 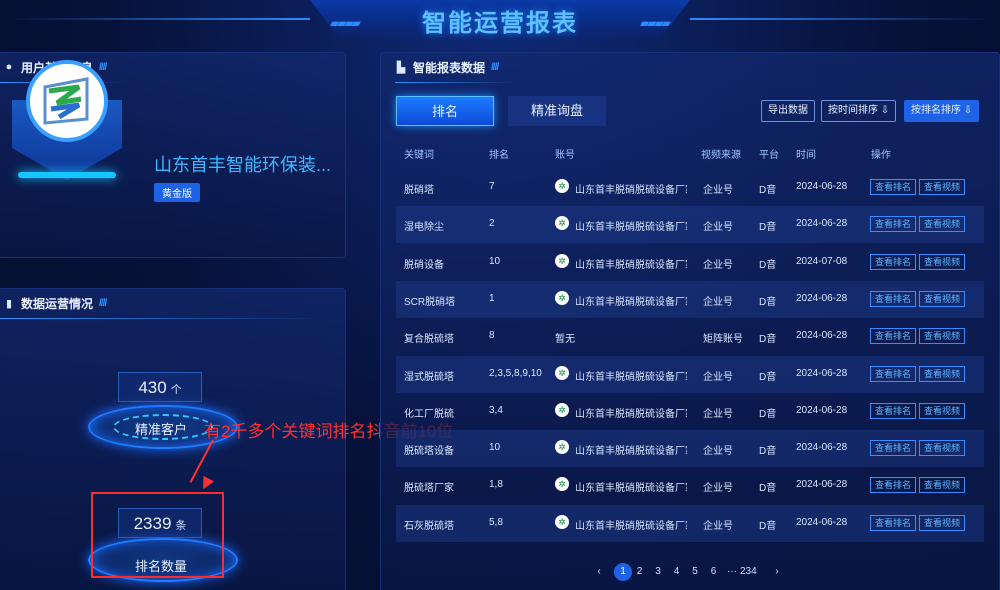 I want to click on tab-precise-inquiry: 精准询盘, so click(x=557, y=111).